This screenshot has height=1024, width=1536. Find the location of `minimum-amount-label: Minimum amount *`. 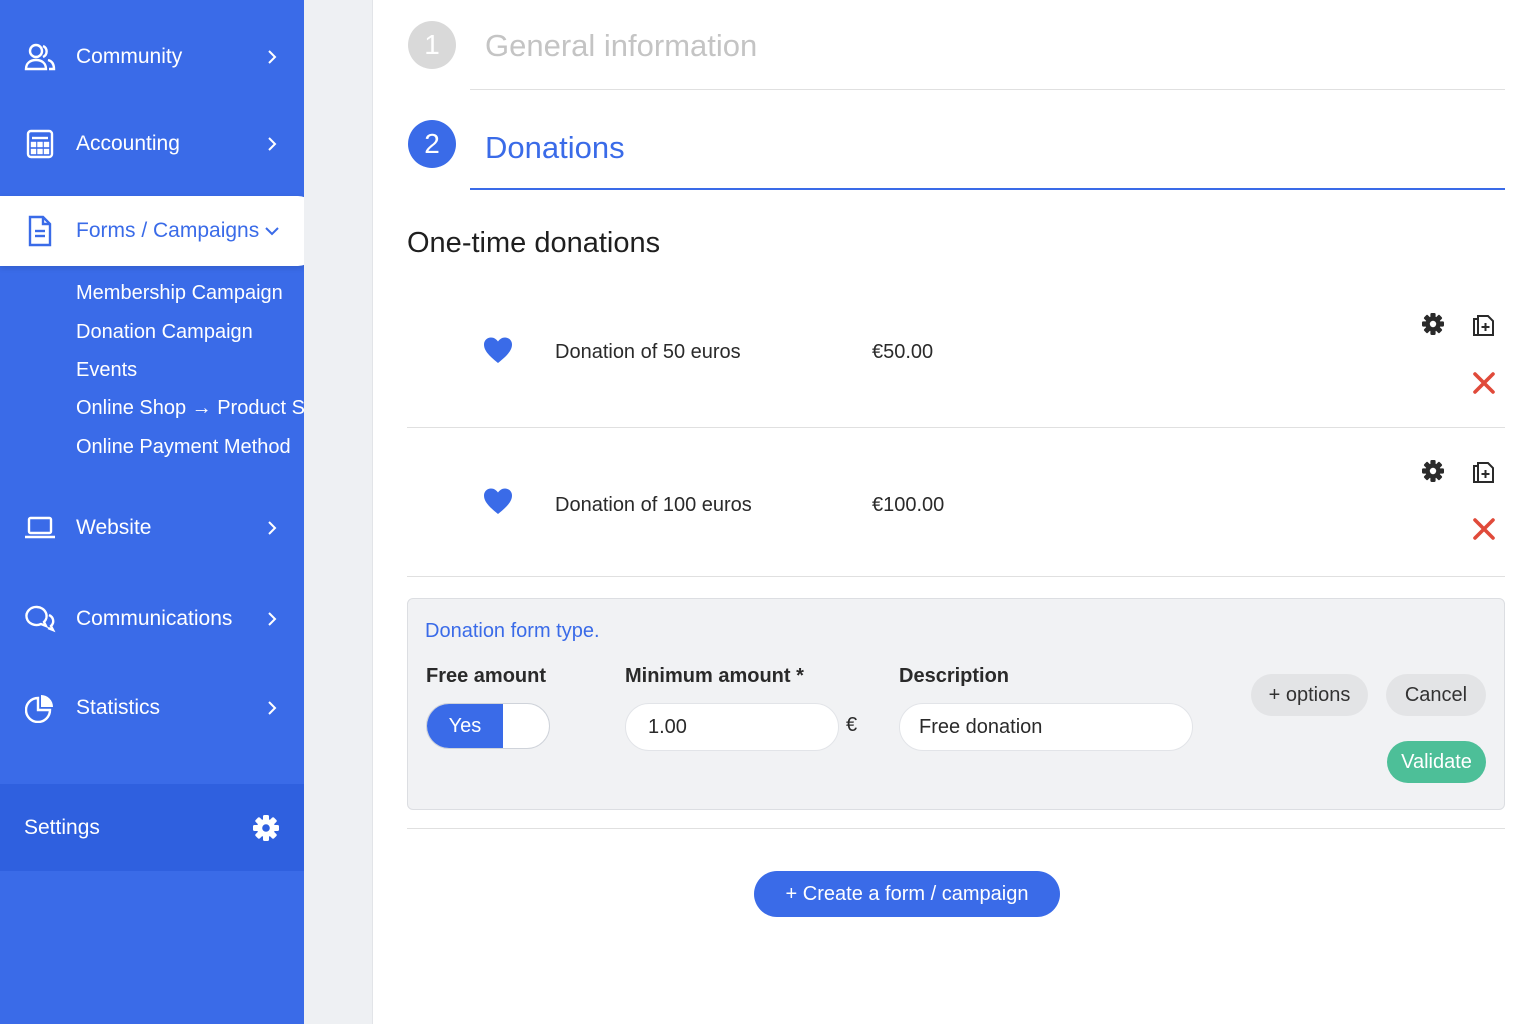

minimum-amount-label: Minimum amount * is located at coordinates (714, 676).